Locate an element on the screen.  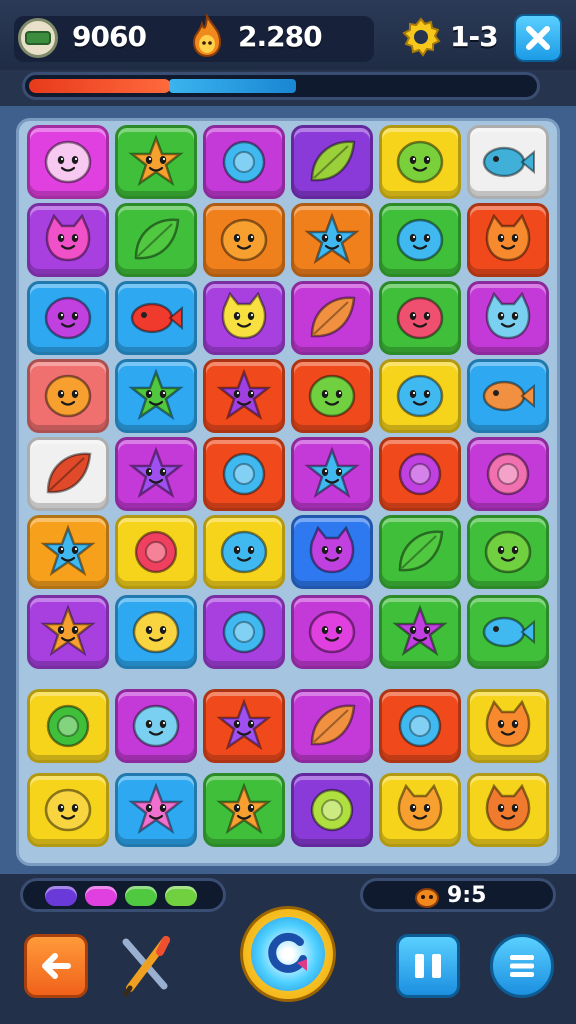
shuffle-button is located at coordinates (288, 954).